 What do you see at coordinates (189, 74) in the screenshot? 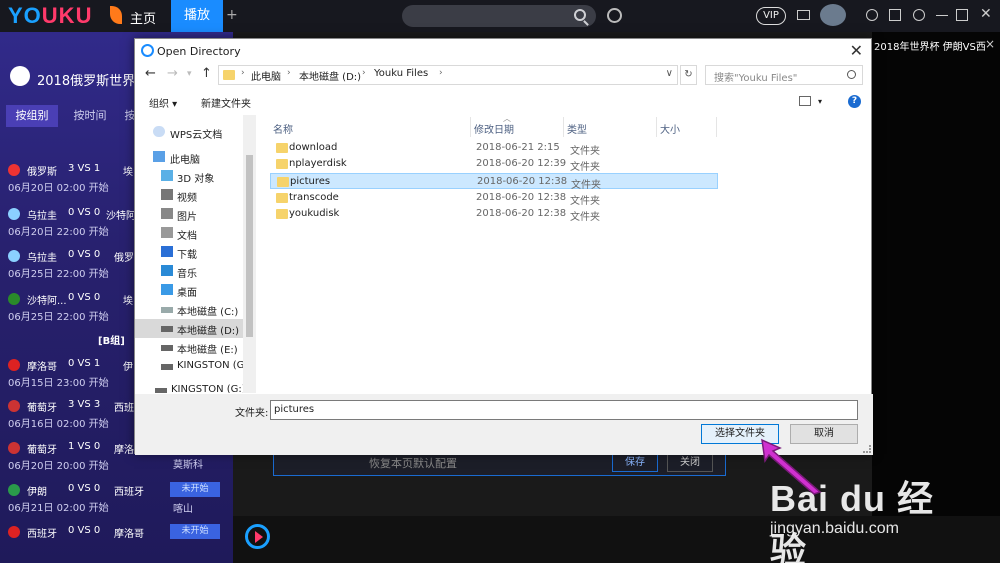
I see `recent-dropdown-icon: ▾` at bounding box center [189, 74].